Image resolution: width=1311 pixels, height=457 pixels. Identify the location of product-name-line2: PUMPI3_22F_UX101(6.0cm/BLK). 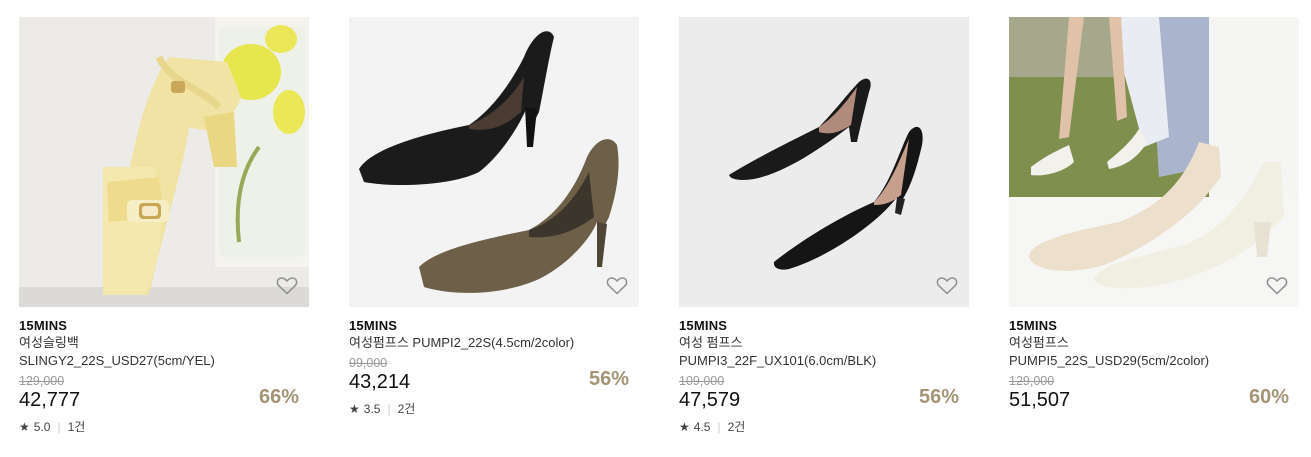
(824, 361).